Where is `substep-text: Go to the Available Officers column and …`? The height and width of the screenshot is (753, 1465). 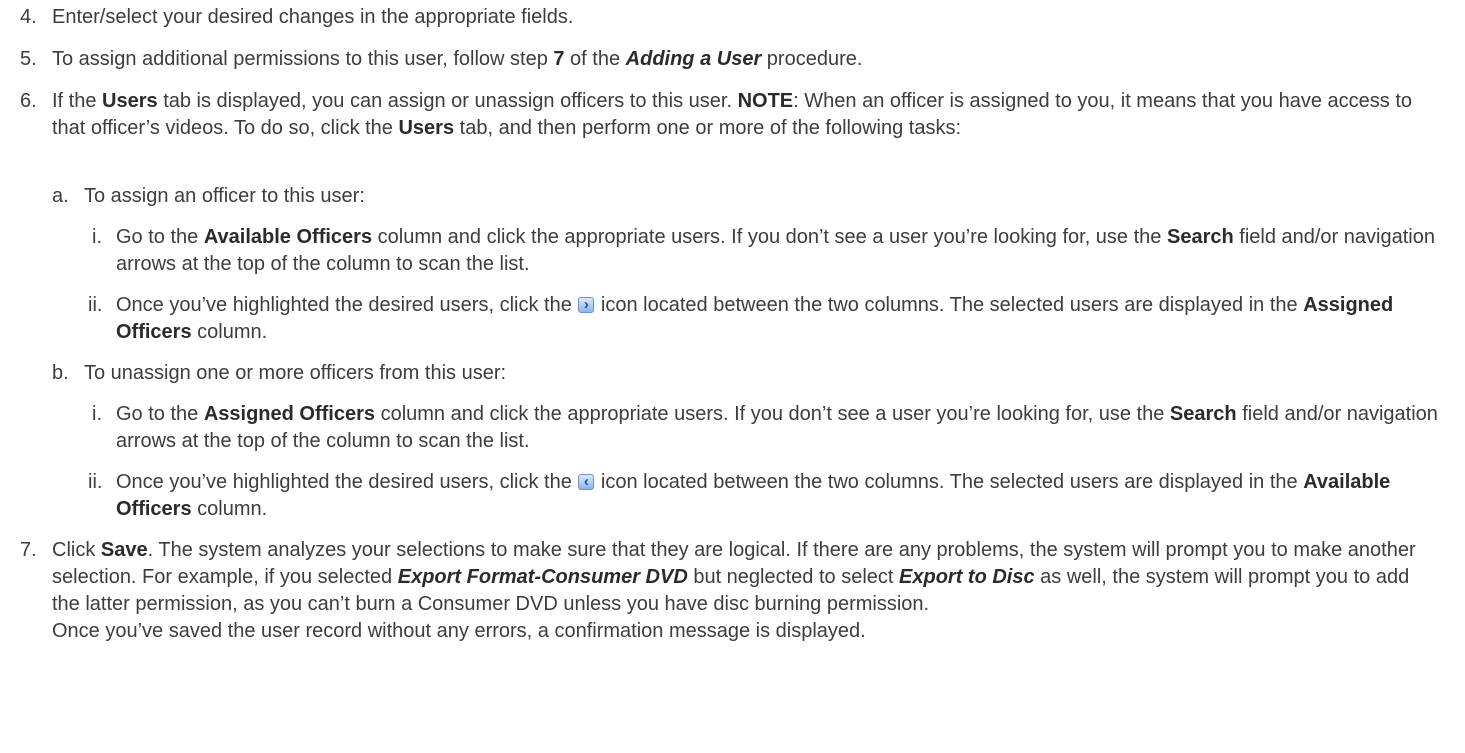
substep-text: Go to the Available Officers column and … is located at coordinates (775, 250).